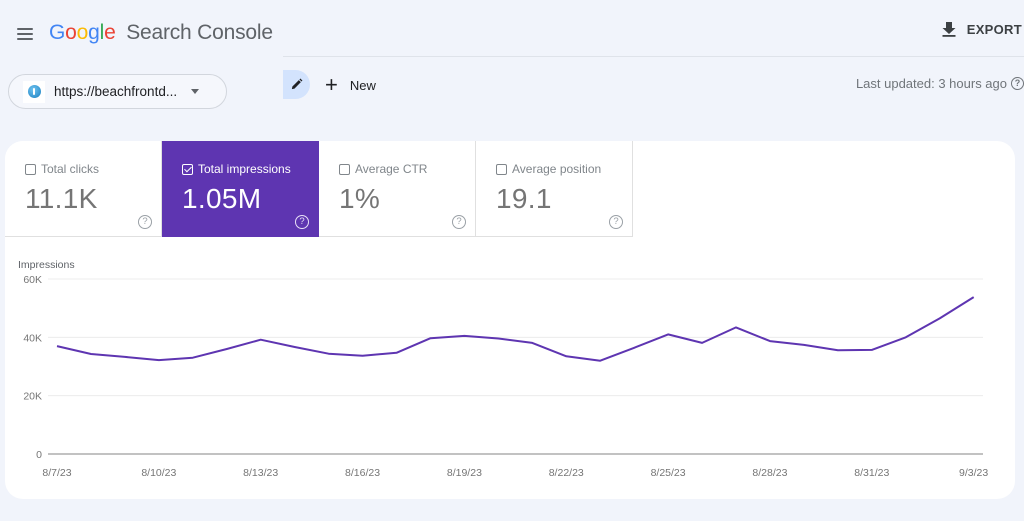 The width and height of the screenshot is (1024, 521). What do you see at coordinates (362, 85) in the screenshot?
I see `new-label: New` at bounding box center [362, 85].